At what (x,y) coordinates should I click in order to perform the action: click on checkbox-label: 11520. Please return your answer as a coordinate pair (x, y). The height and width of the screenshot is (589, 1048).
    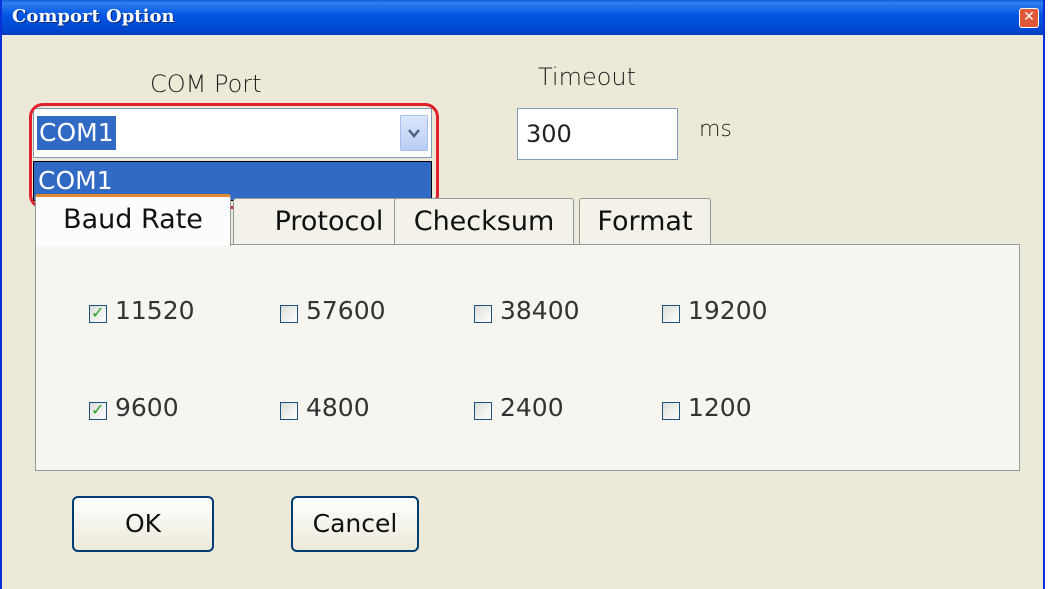
    Looking at the image, I should click on (155, 310).